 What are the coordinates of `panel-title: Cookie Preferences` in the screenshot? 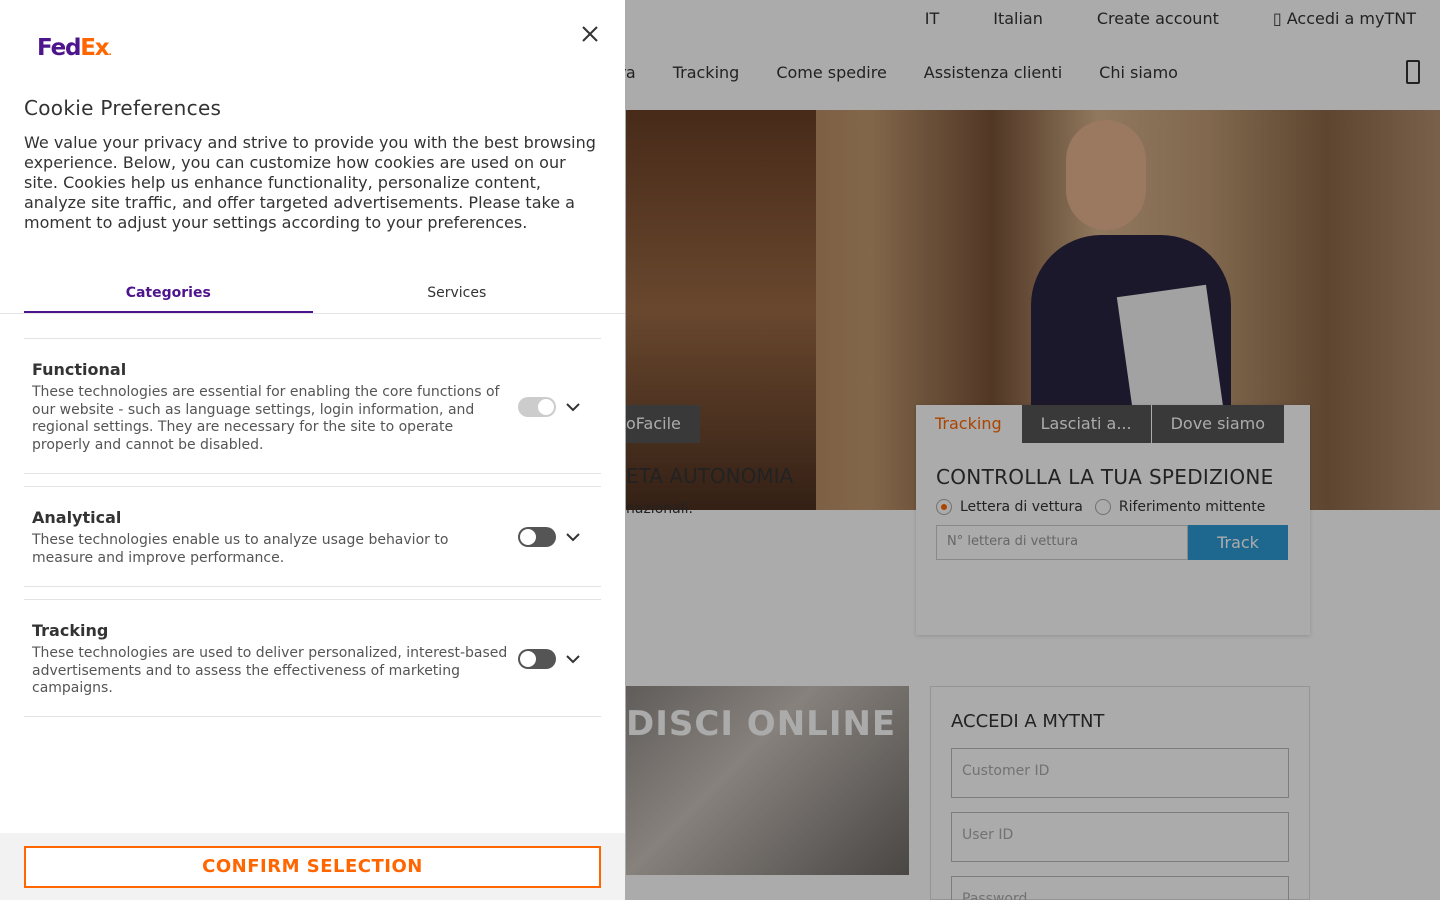 It's located at (123, 108).